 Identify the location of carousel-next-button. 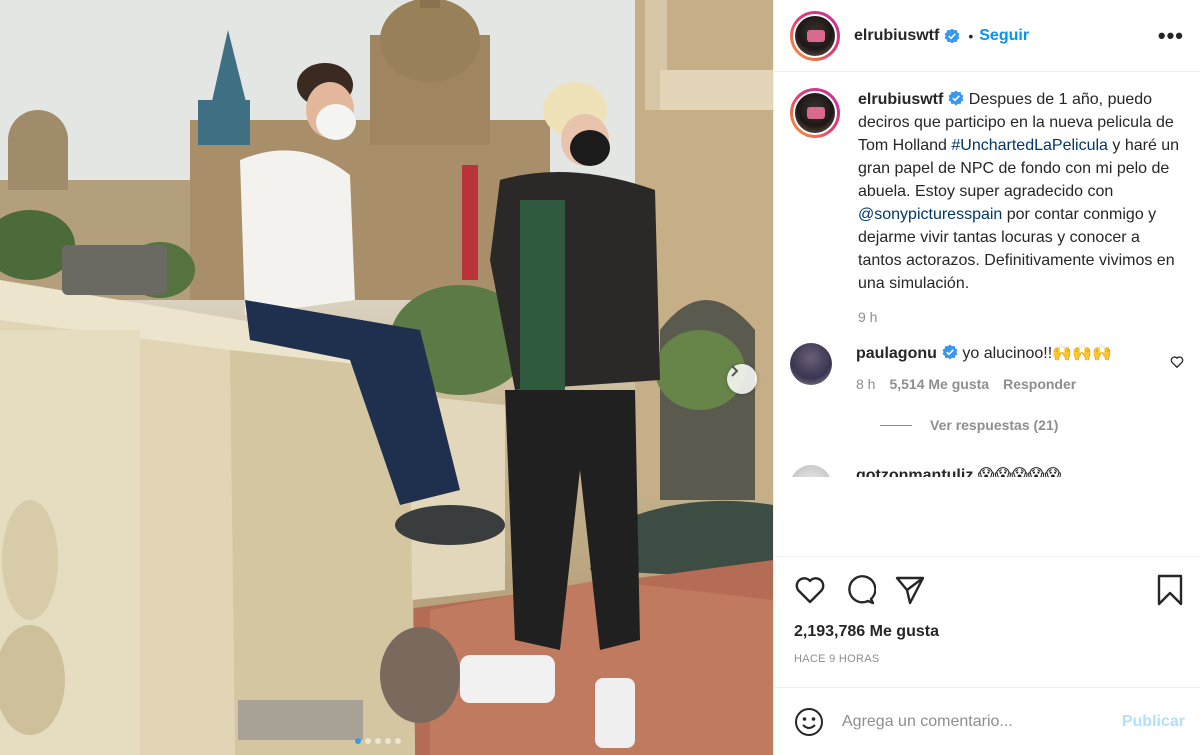
(742, 379).